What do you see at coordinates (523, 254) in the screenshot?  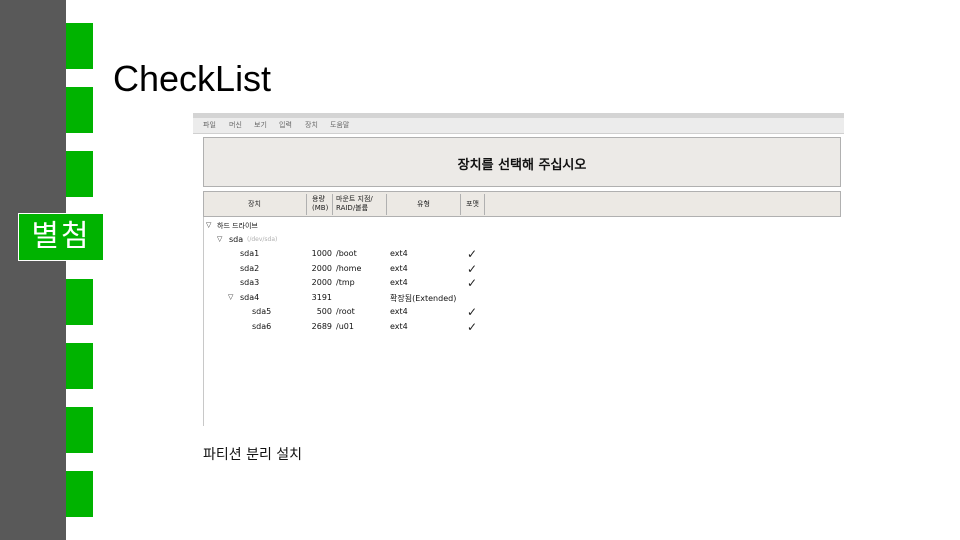 I see `partition-row: sda1 1000 /boot ext4 ✓` at bounding box center [523, 254].